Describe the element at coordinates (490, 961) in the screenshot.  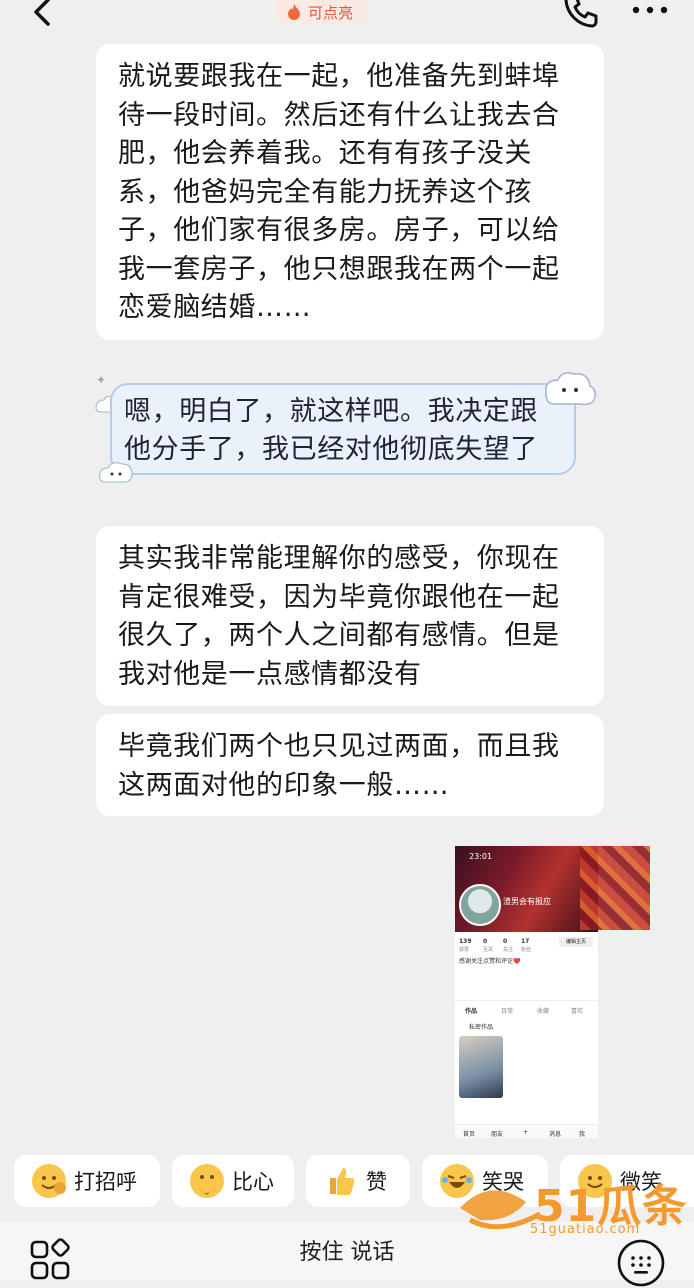
I see `profile-bio: 感谢关注点赞和评论❤️` at that location.